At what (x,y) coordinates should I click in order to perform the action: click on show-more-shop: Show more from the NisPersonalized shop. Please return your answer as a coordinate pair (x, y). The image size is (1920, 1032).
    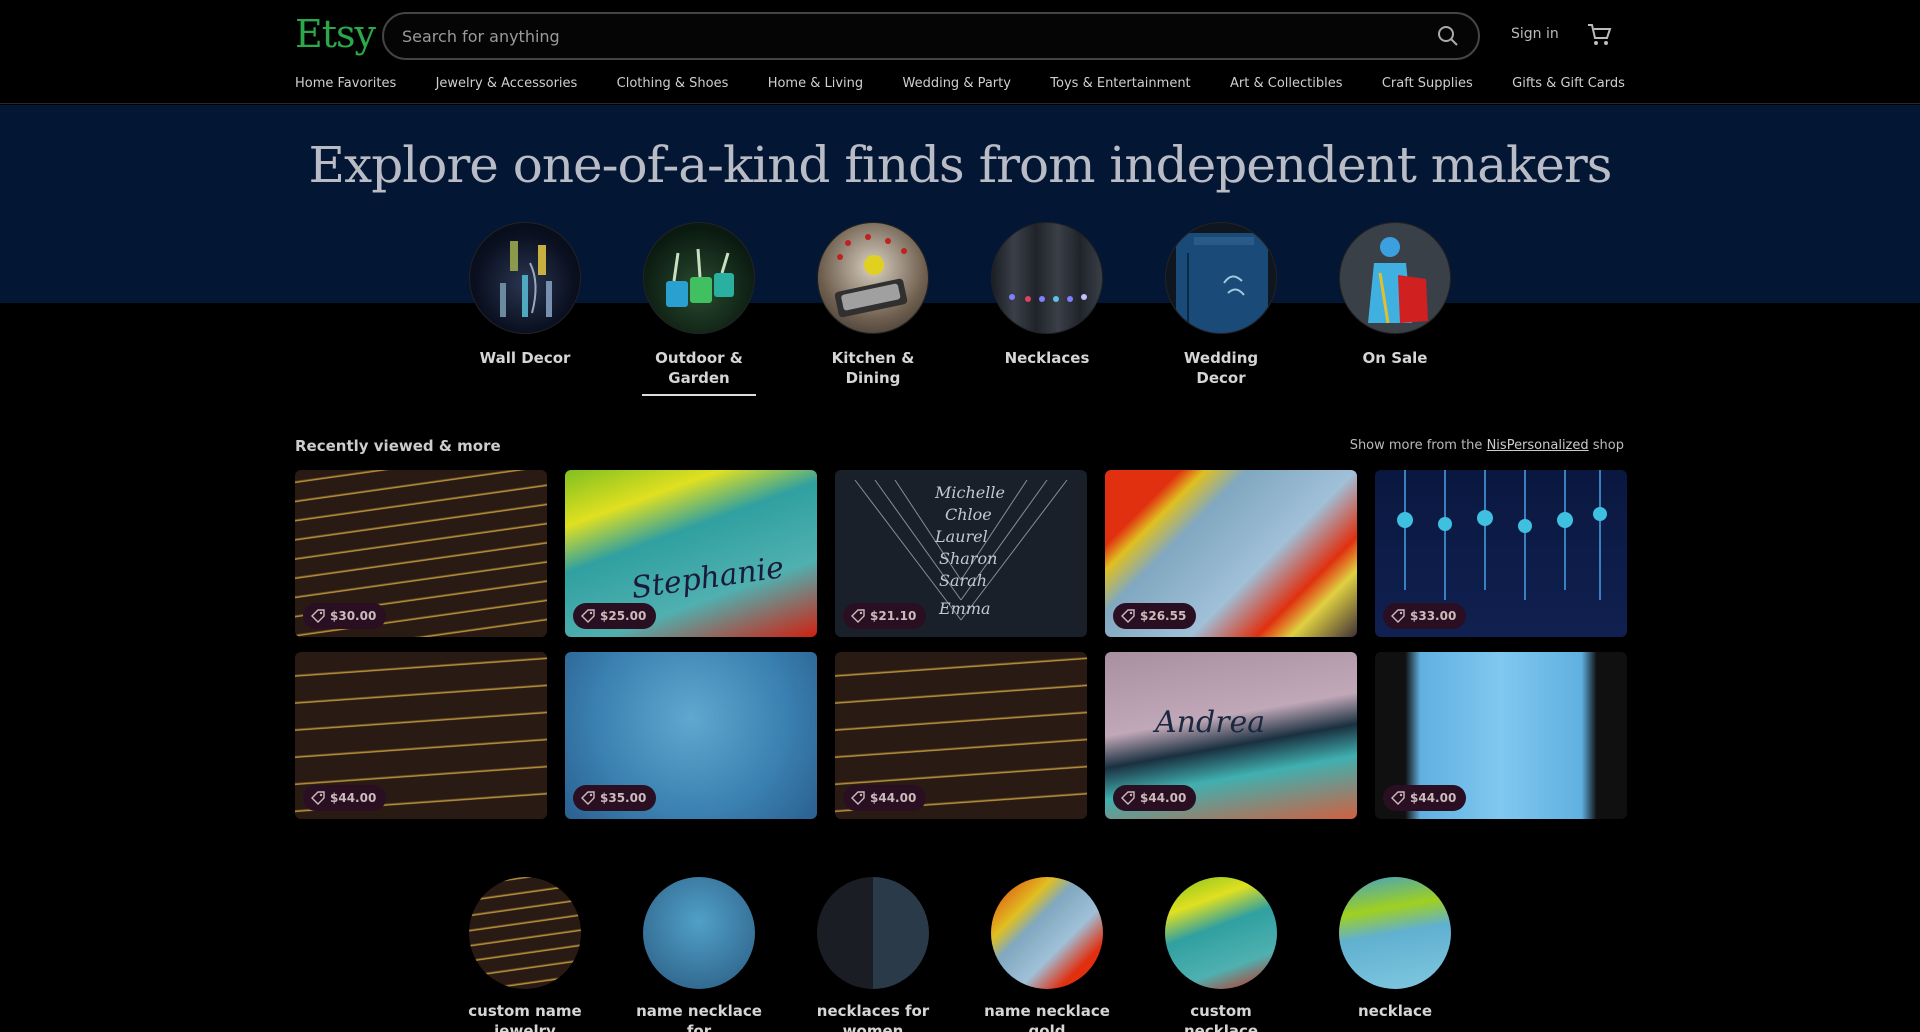
    Looking at the image, I should click on (1486, 445).